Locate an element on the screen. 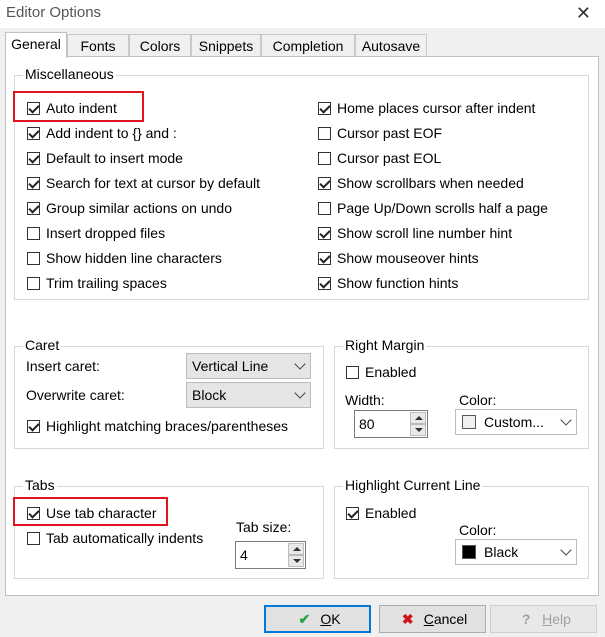 This screenshot has width=605, height=637. highlight-braces-label: Highlight matching braces/parentheses is located at coordinates (167, 426).